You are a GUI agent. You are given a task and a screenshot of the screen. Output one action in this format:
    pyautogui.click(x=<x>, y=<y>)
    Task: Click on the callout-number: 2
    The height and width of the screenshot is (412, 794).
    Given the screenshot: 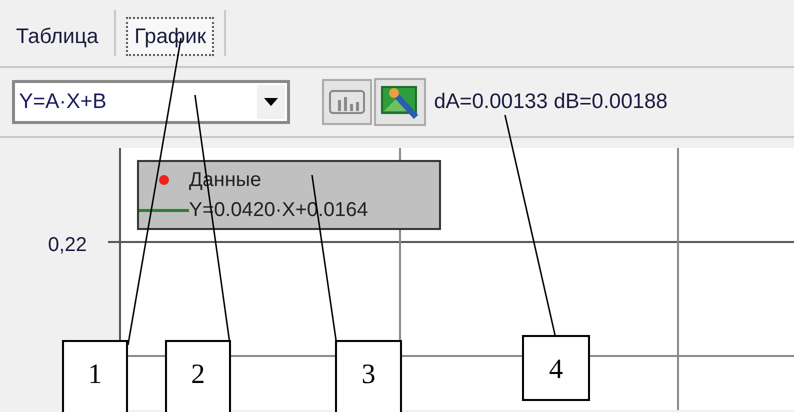 What is the action you would take?
    pyautogui.click(x=198, y=376)
    